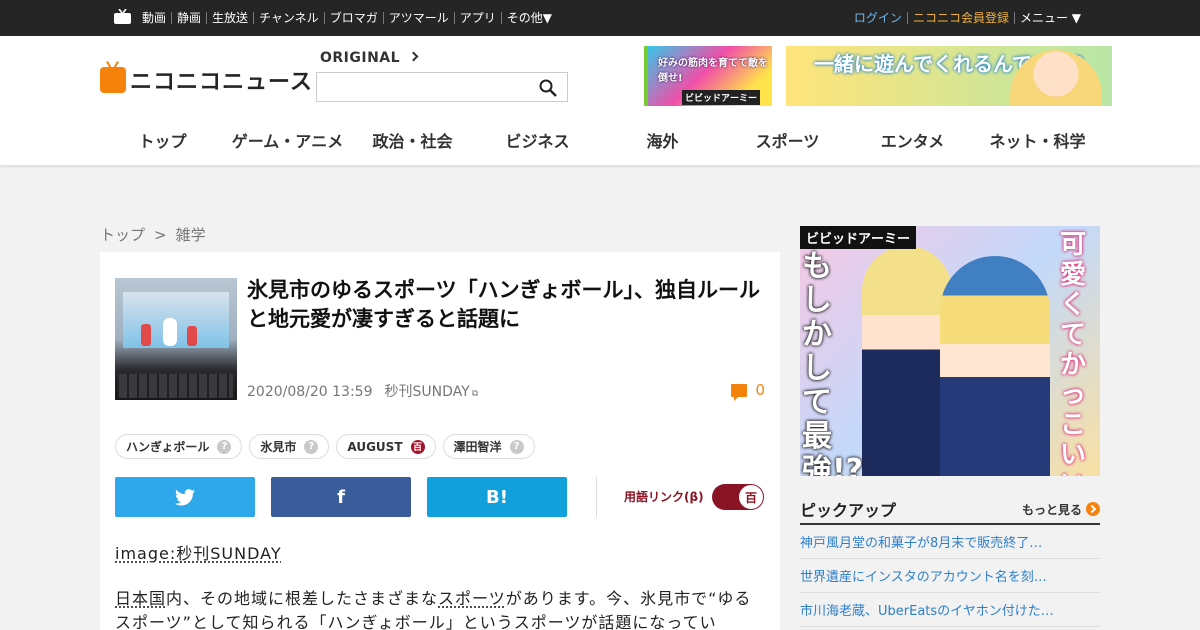  I want to click on nav-item-overseas: 海外, so click(662, 140).